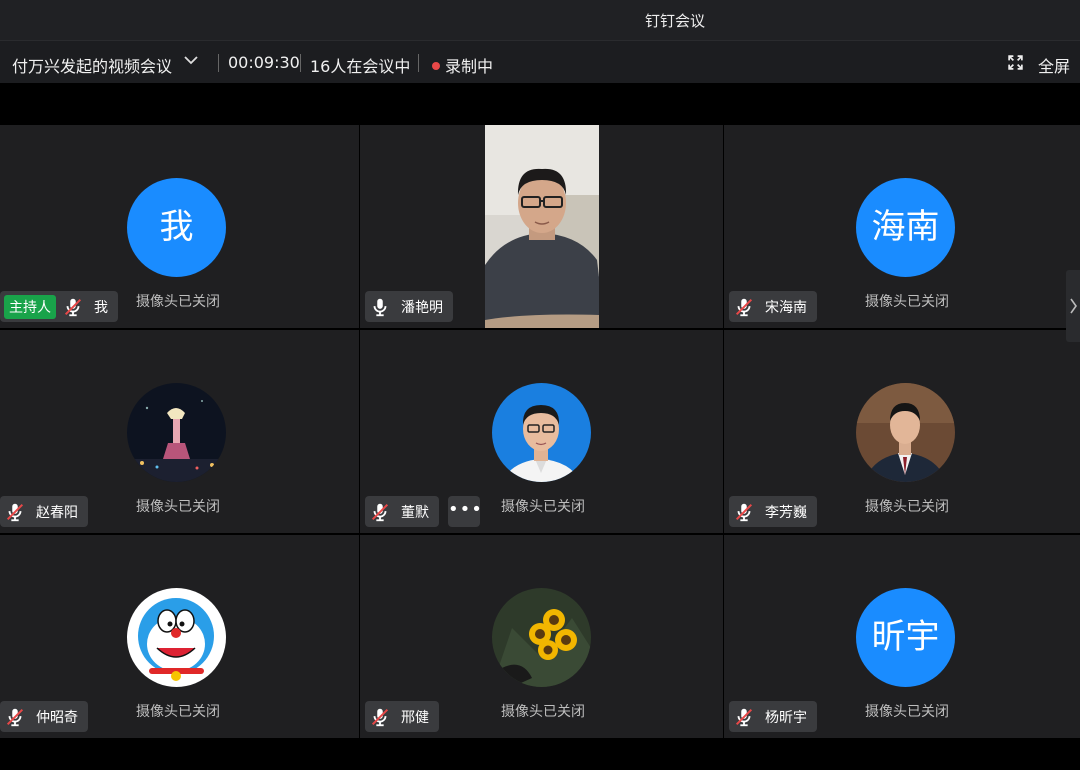 The width and height of the screenshot is (1080, 770). Describe the element at coordinates (1054, 65) in the screenshot. I see `fullscreen-button: 全屏` at that location.